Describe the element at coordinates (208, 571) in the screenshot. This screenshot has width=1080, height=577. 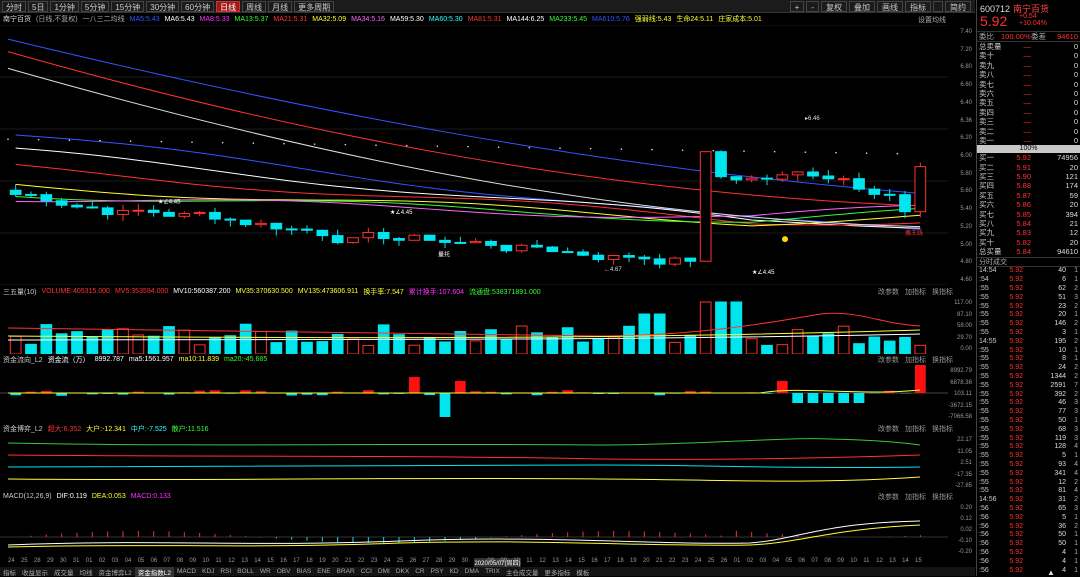
I see `indicator-tab-7: KDJ` at that location.